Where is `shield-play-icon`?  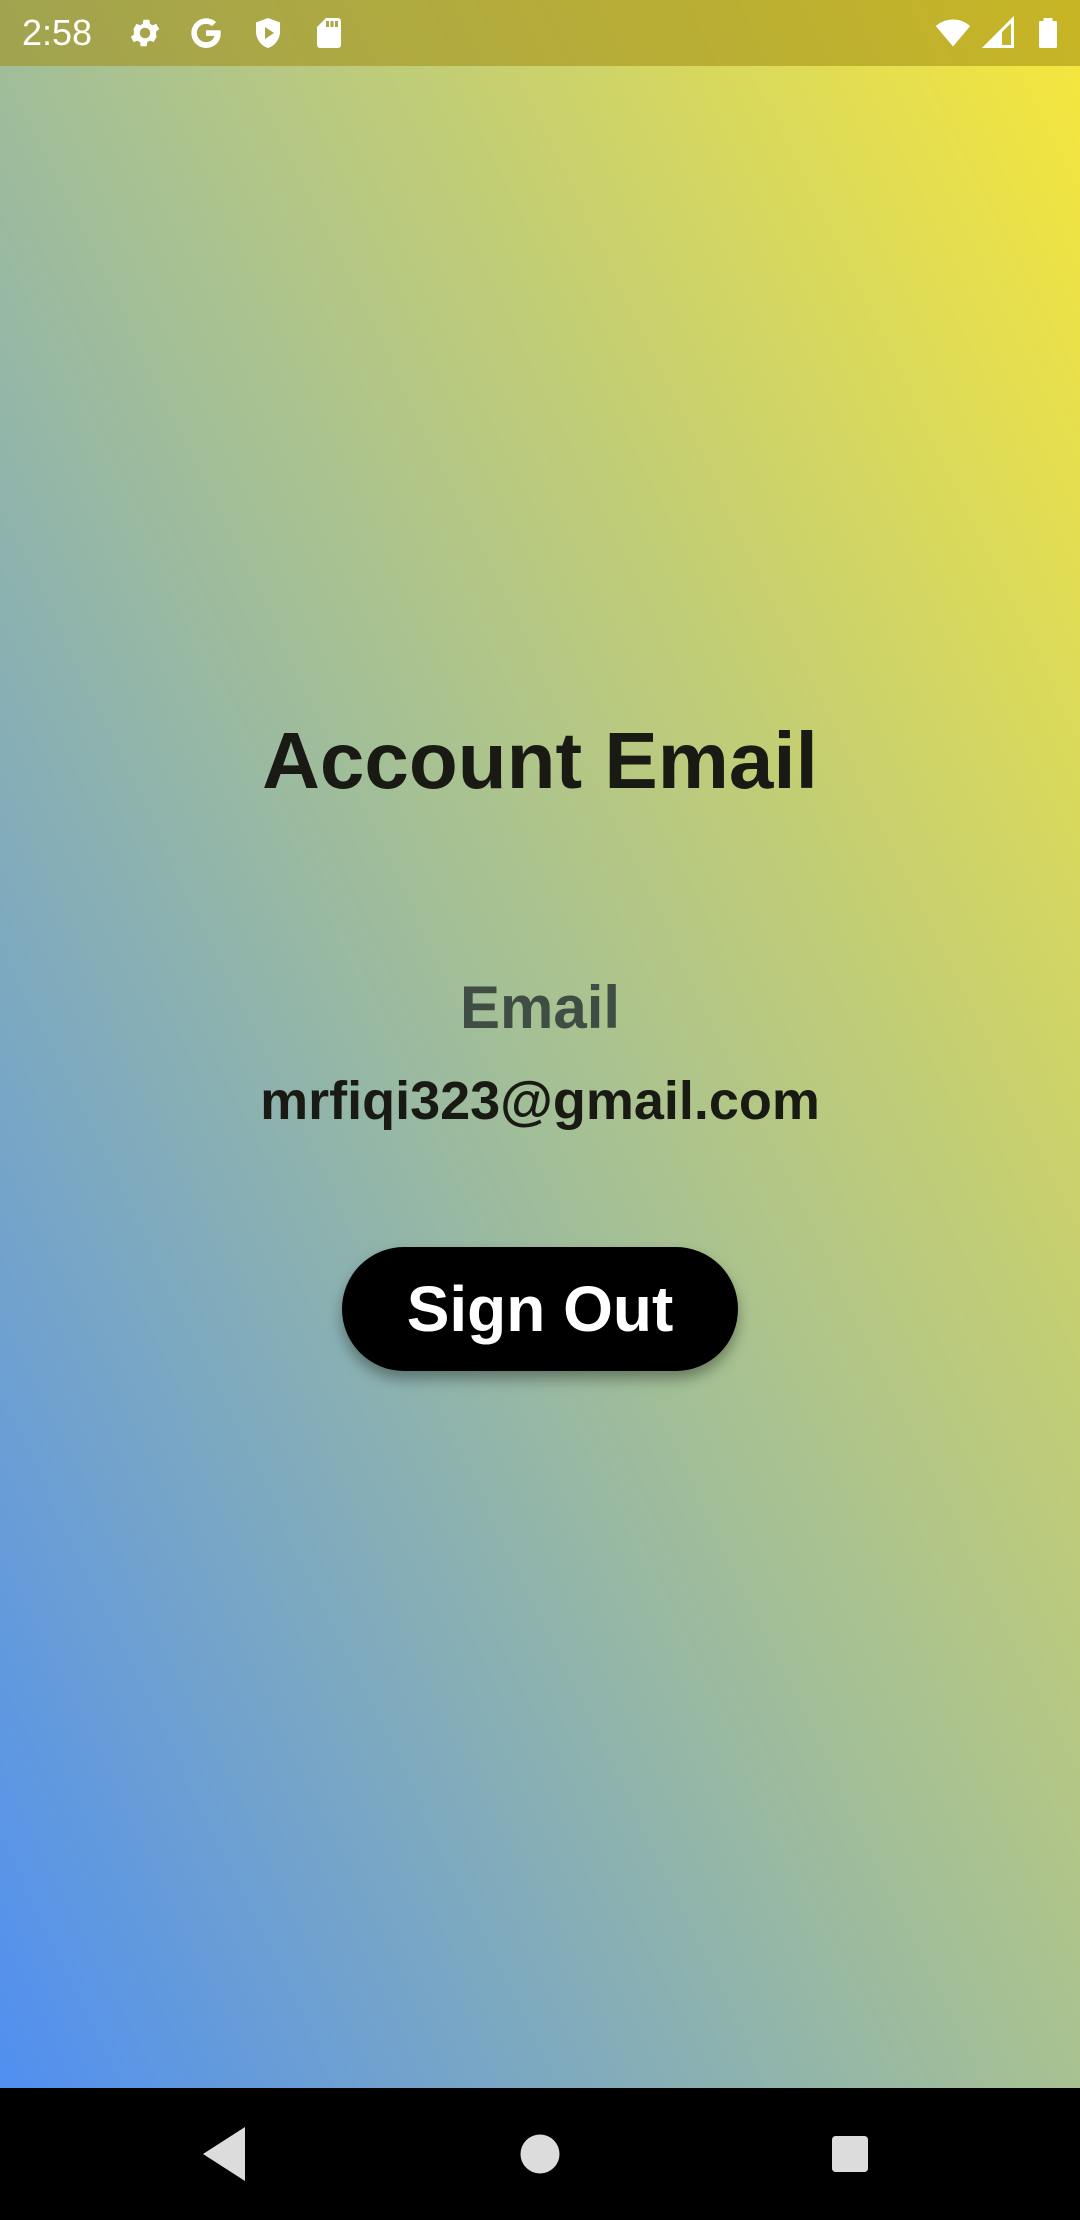
shield-play-icon is located at coordinates (268, 33).